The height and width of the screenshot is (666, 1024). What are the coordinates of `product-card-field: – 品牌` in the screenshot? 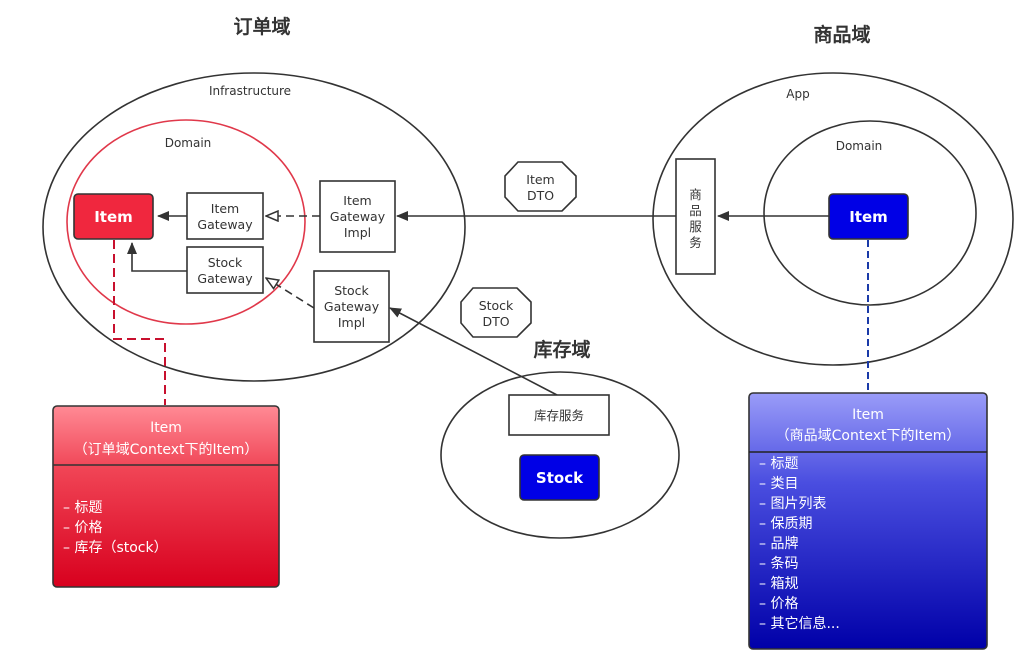 It's located at (778, 543).